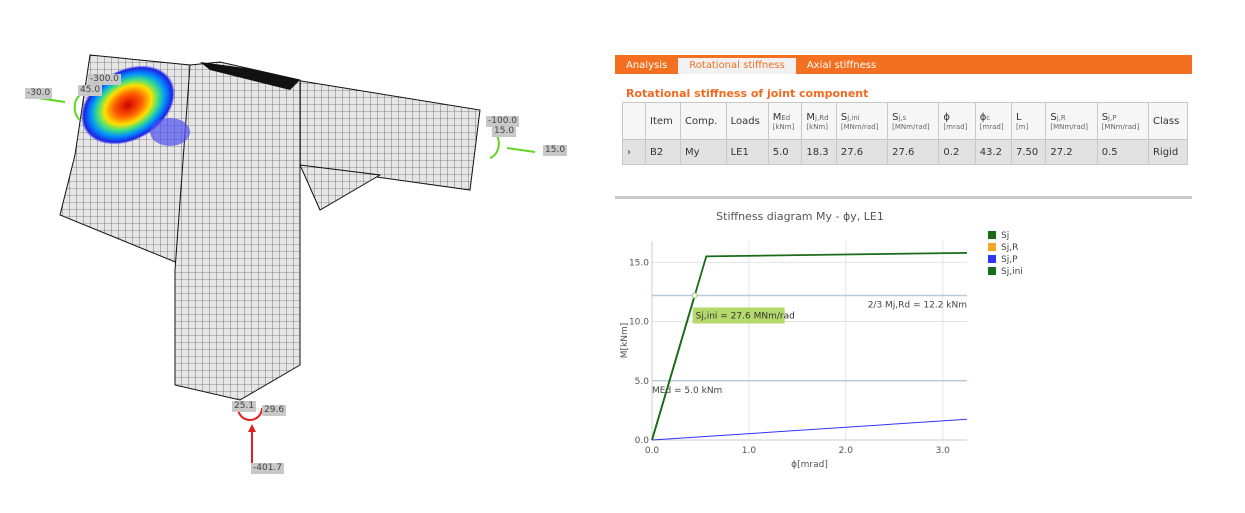 The width and height of the screenshot is (1245, 513). Describe the element at coordinates (687, 391) in the screenshot. I see `reference-line-label: MEd = 5.0 kNm` at that location.